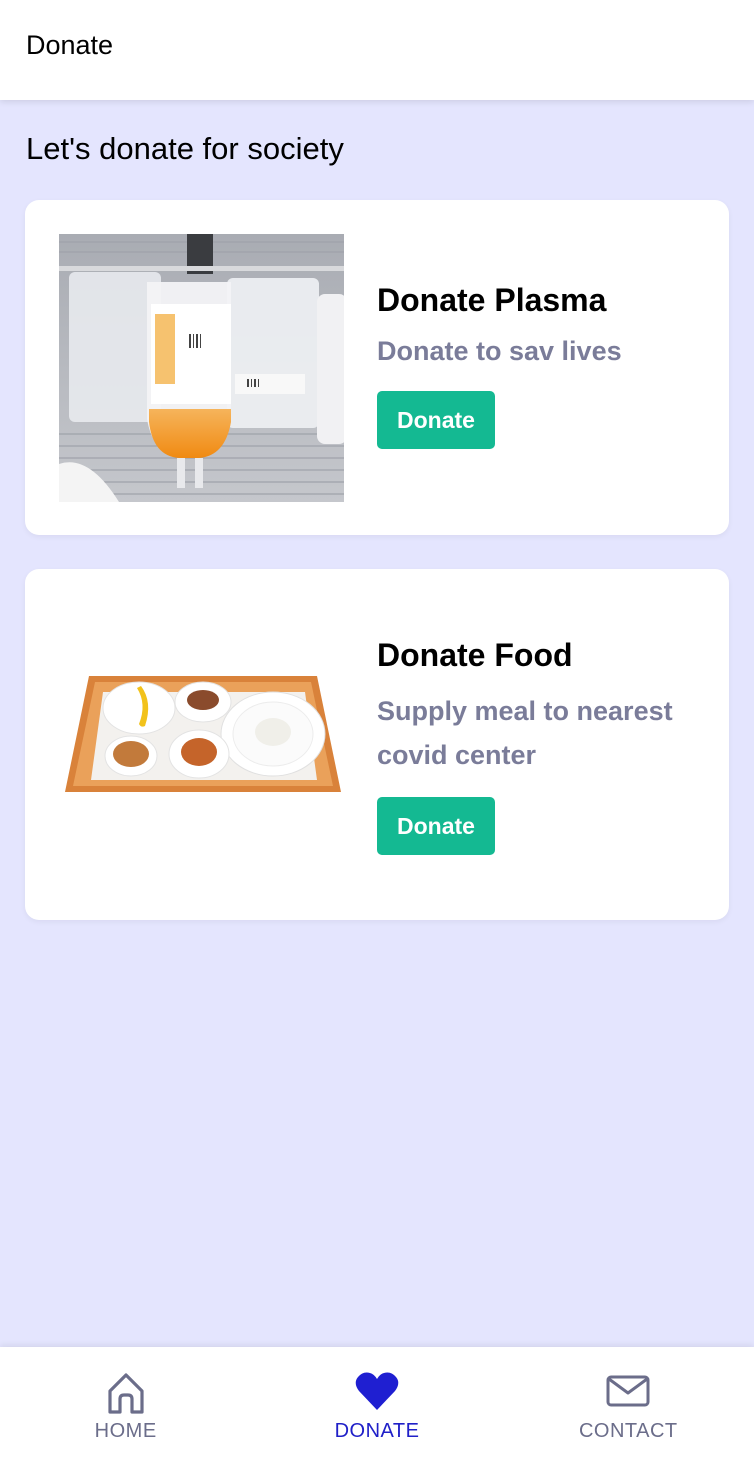 Image resolution: width=754 pixels, height=1469 pixels. Describe the element at coordinates (628, 1393) in the screenshot. I see `mail-icon` at that location.